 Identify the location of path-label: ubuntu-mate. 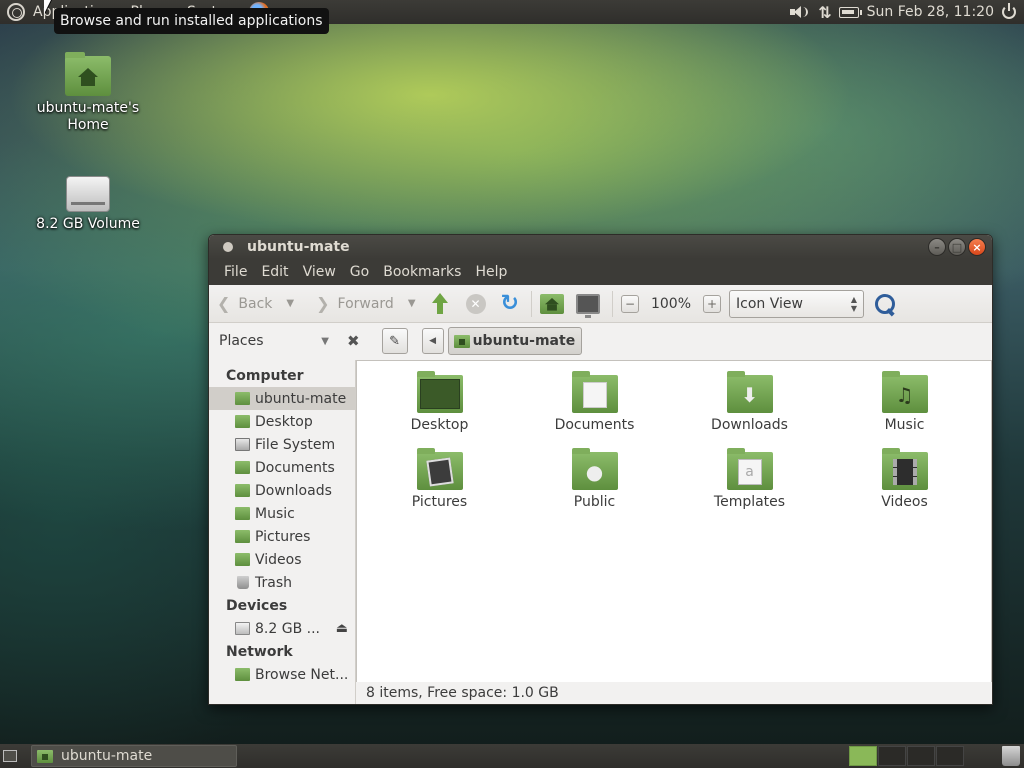
(524, 341).